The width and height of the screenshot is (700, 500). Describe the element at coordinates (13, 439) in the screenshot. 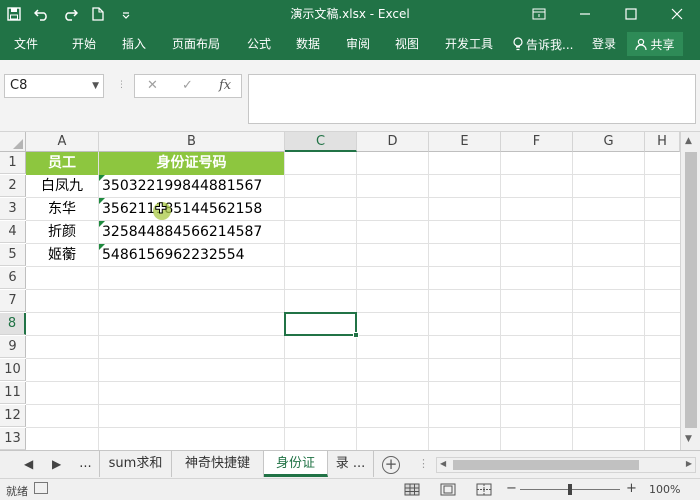

I see `row-header-13: 13` at that location.